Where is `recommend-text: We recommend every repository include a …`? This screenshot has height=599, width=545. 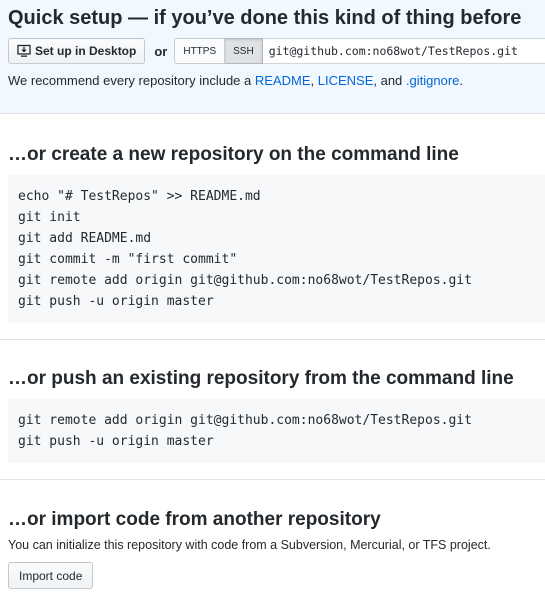 recommend-text: We recommend every repository include a … is located at coordinates (272, 80).